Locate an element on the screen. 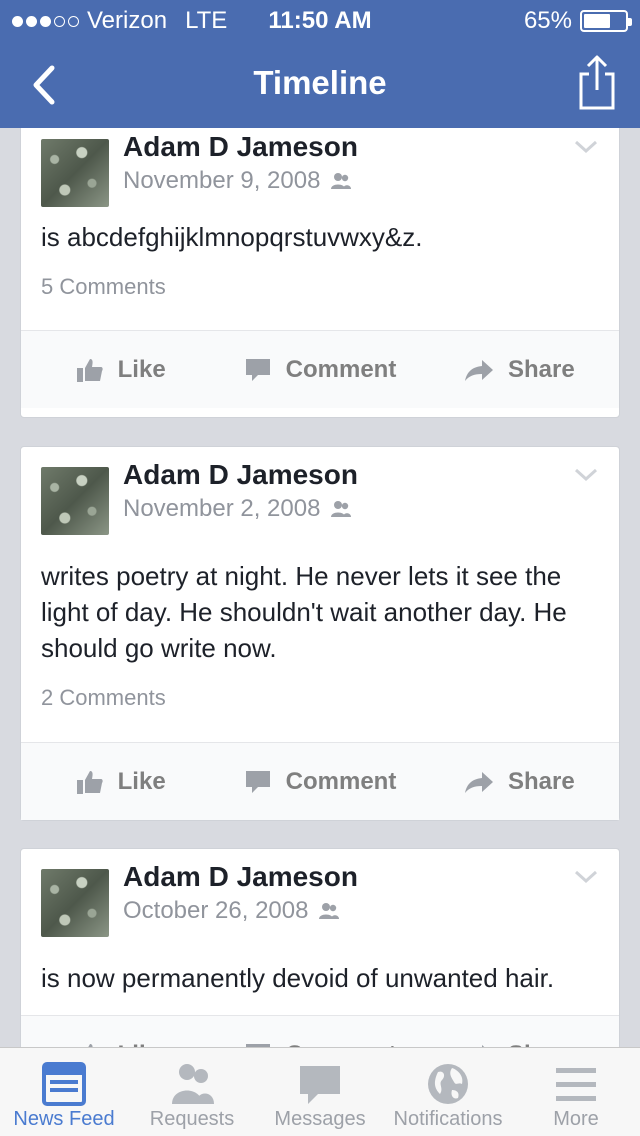 The image size is (640, 1136). menu-icon is located at coordinates (576, 1084).